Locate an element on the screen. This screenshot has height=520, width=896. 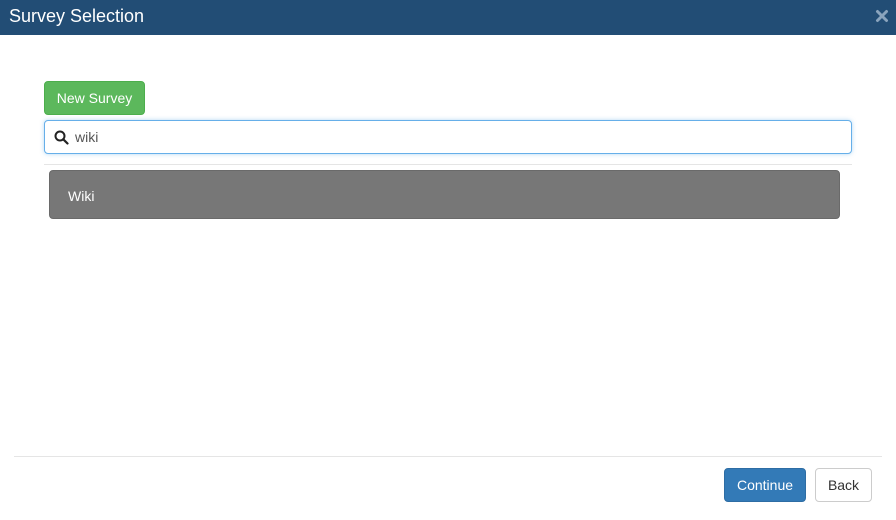
survey-list-item-label: Wiki is located at coordinates (81, 196).